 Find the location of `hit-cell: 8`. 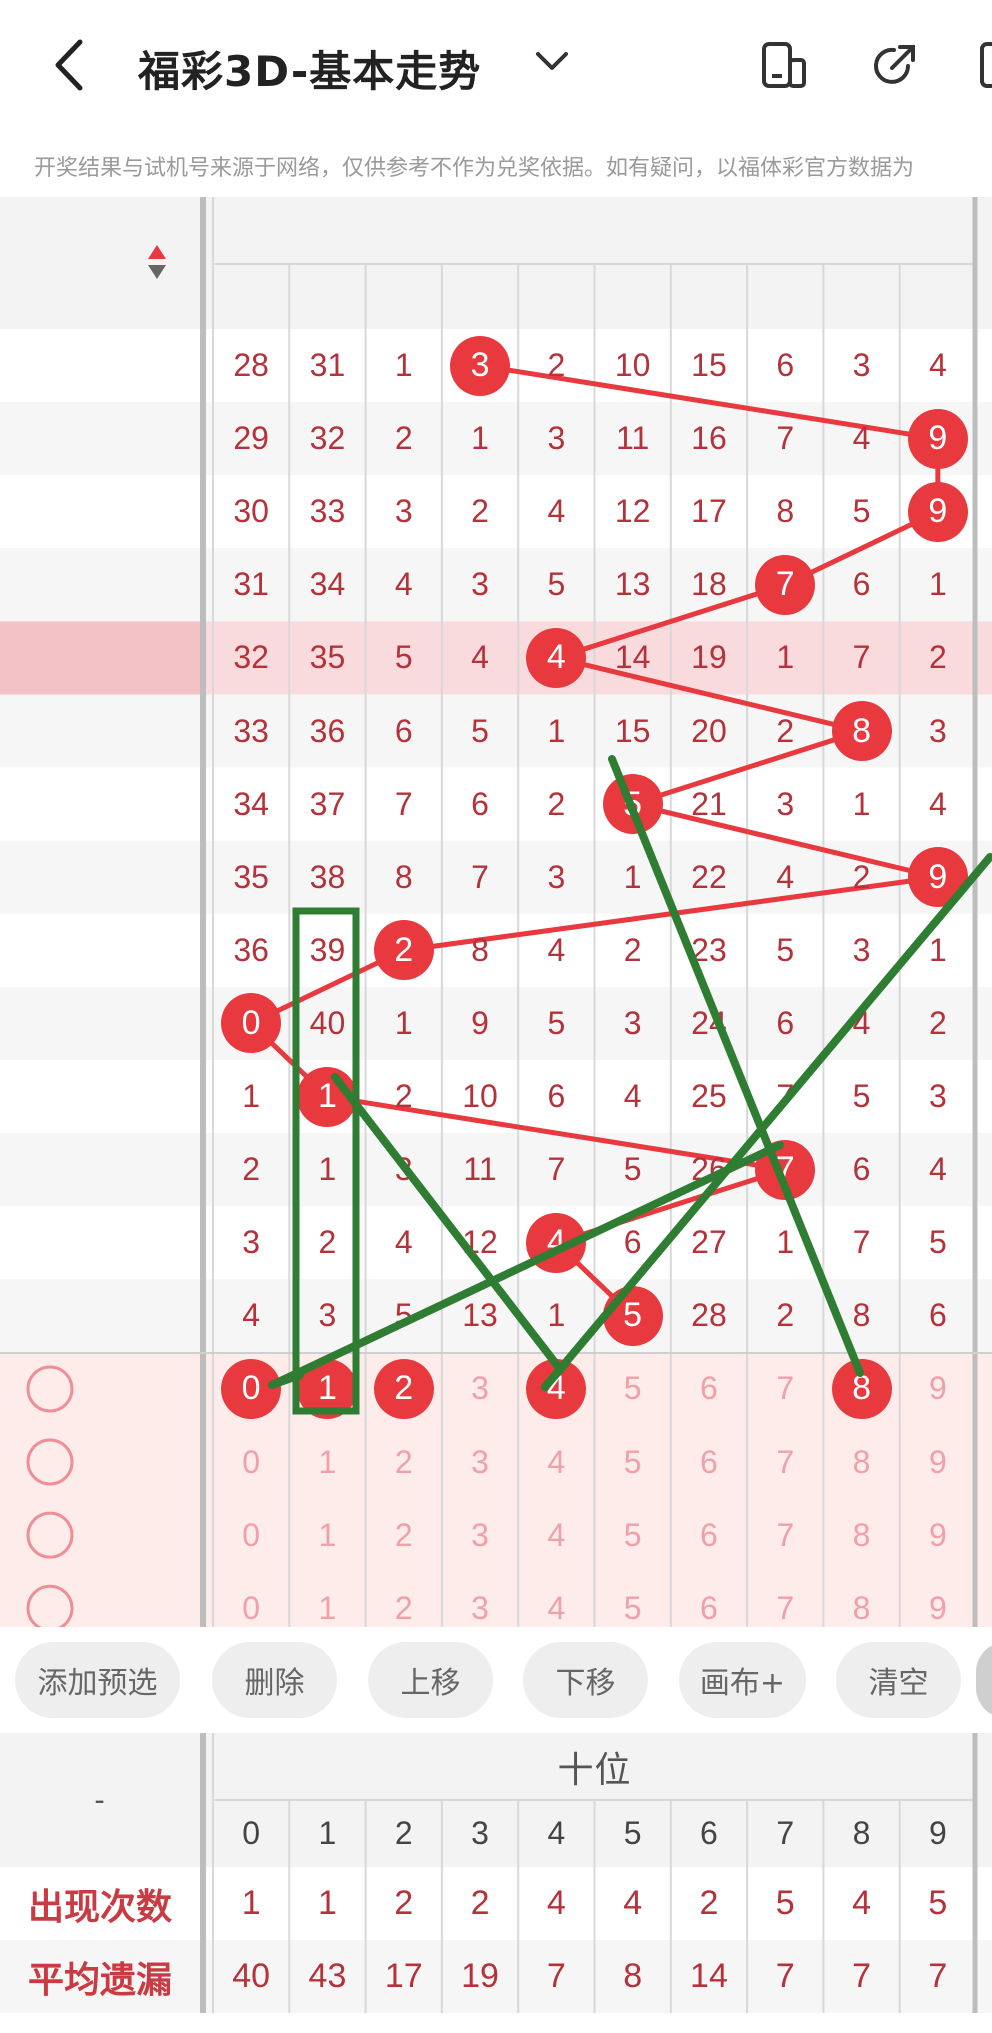

hit-cell: 8 is located at coordinates (861, 731).